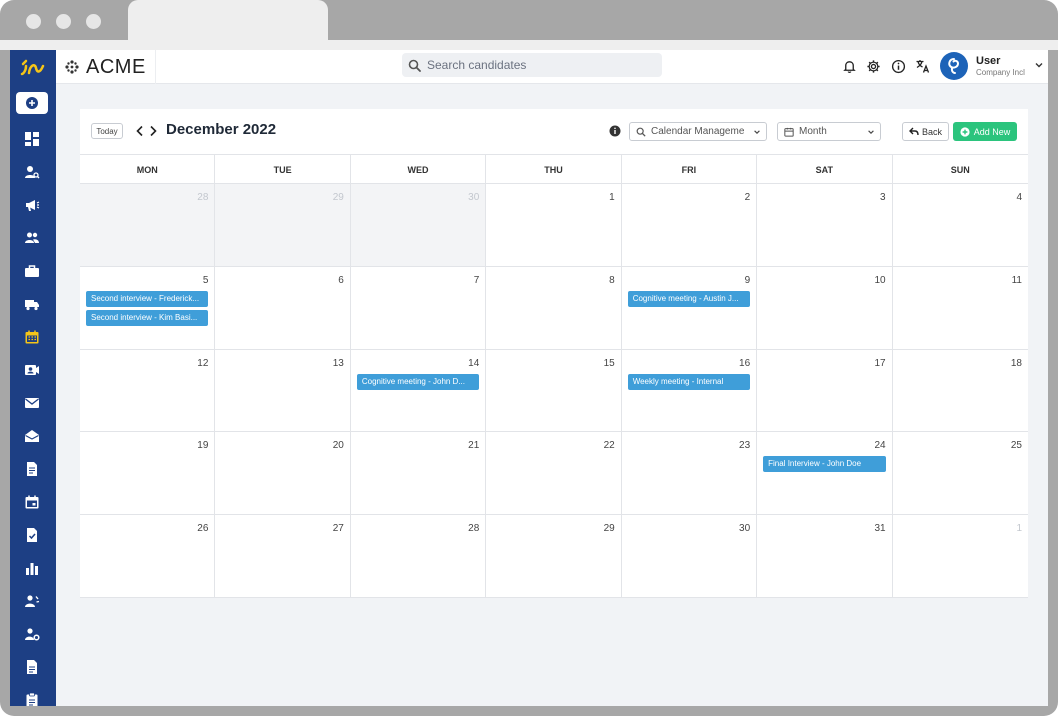 The width and height of the screenshot is (1058, 716). I want to click on day-cell: 26, so click(148, 556).